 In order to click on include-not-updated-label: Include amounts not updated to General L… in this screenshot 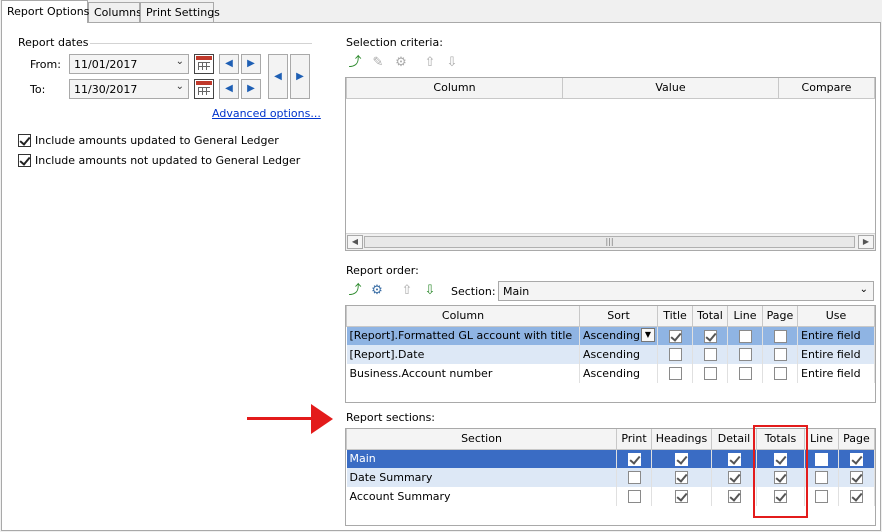, I will do `click(168, 160)`.